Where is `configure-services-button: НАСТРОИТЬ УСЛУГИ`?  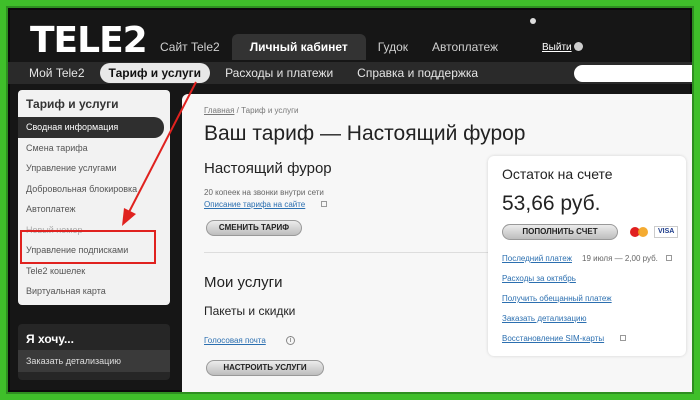 configure-services-button: НАСТРОИТЬ УСЛУГИ is located at coordinates (265, 368).